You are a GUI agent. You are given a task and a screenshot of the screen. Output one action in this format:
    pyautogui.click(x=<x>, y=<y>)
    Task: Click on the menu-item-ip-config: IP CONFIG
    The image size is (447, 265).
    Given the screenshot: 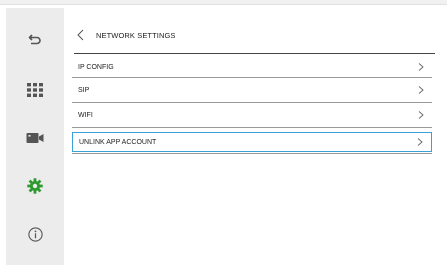 What is the action you would take?
    pyautogui.click(x=252, y=67)
    